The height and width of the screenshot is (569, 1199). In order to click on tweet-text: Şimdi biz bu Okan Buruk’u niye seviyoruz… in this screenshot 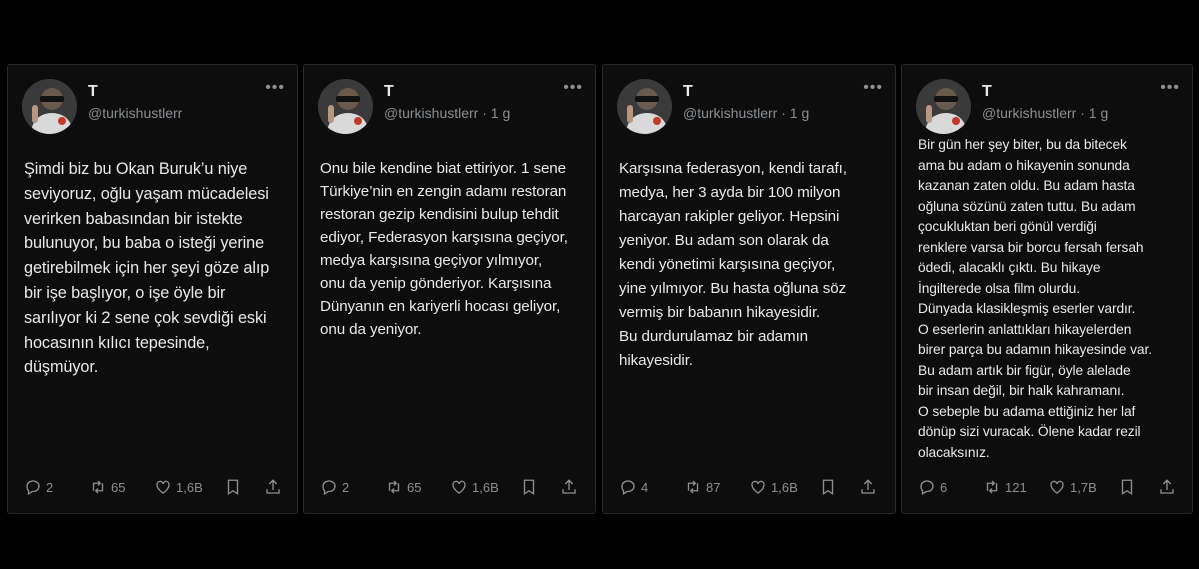, I will do `click(147, 268)`.